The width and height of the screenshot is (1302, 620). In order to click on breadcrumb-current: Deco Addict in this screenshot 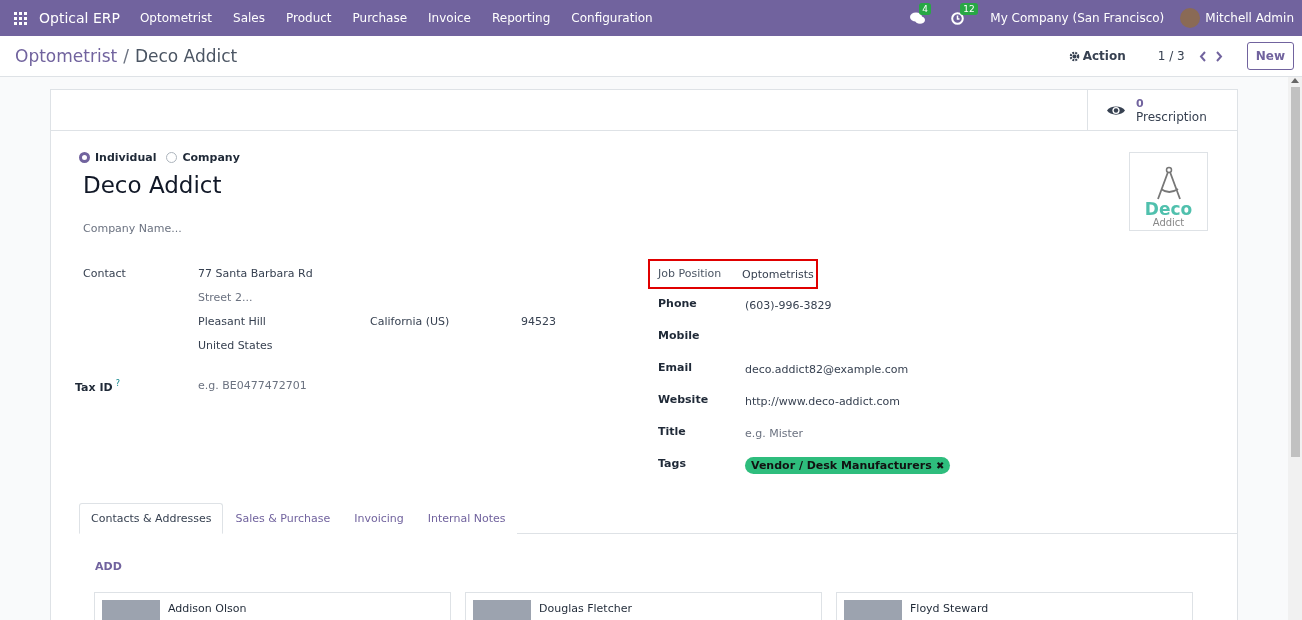, I will do `click(186, 56)`.